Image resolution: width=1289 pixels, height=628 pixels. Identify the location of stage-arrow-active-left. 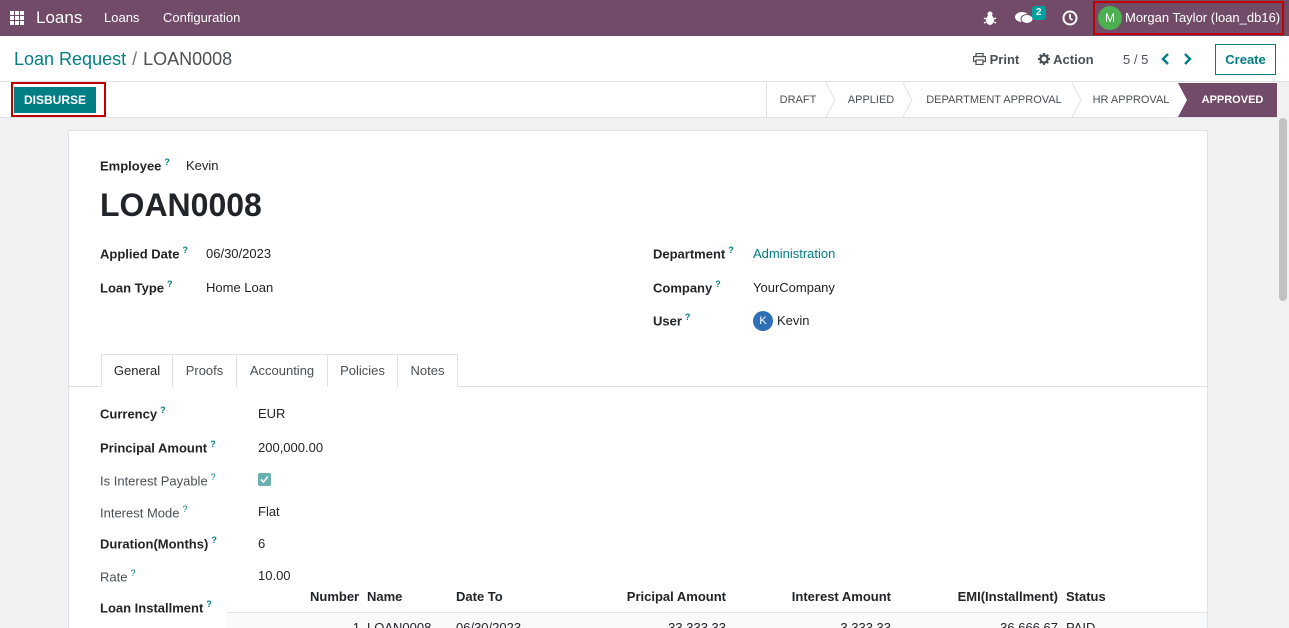
(1183, 100).